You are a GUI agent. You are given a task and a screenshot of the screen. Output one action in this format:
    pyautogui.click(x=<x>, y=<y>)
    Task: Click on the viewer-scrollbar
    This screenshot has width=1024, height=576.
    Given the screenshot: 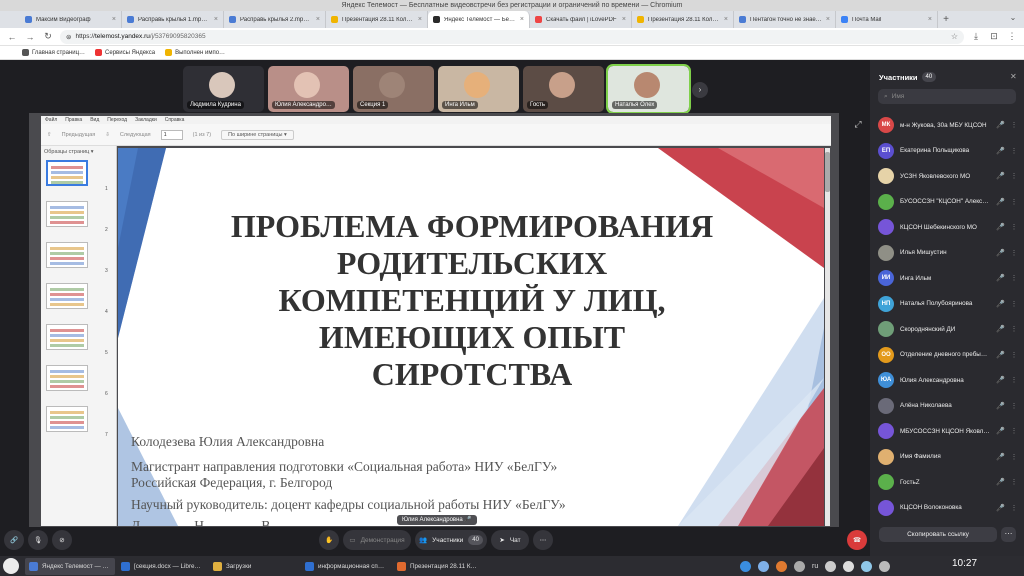 What is the action you would take?
    pyautogui.click(x=827, y=337)
    